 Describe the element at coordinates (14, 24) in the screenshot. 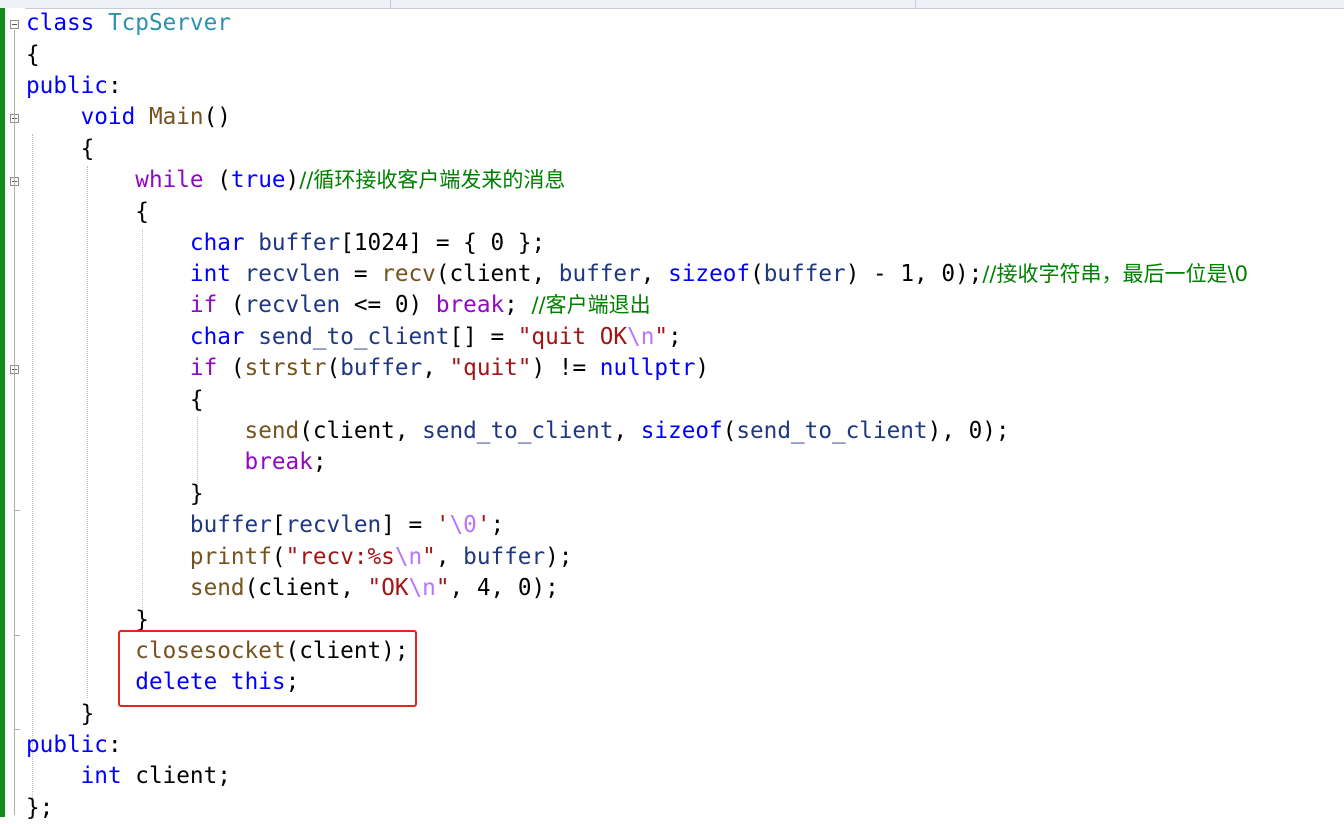

I see `collapse-class-icon` at that location.